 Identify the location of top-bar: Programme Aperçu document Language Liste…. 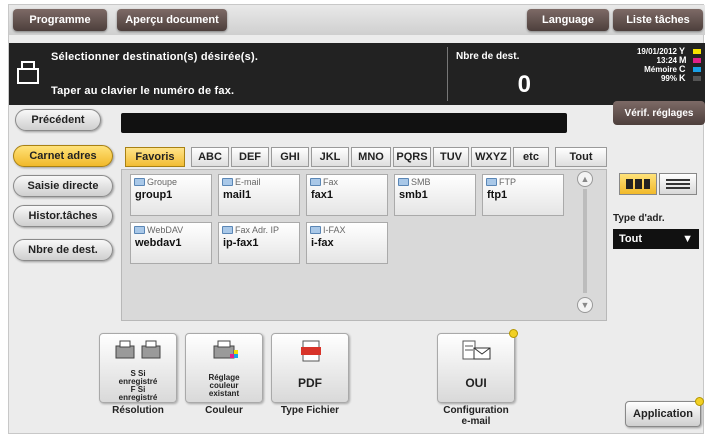
(357, 20).